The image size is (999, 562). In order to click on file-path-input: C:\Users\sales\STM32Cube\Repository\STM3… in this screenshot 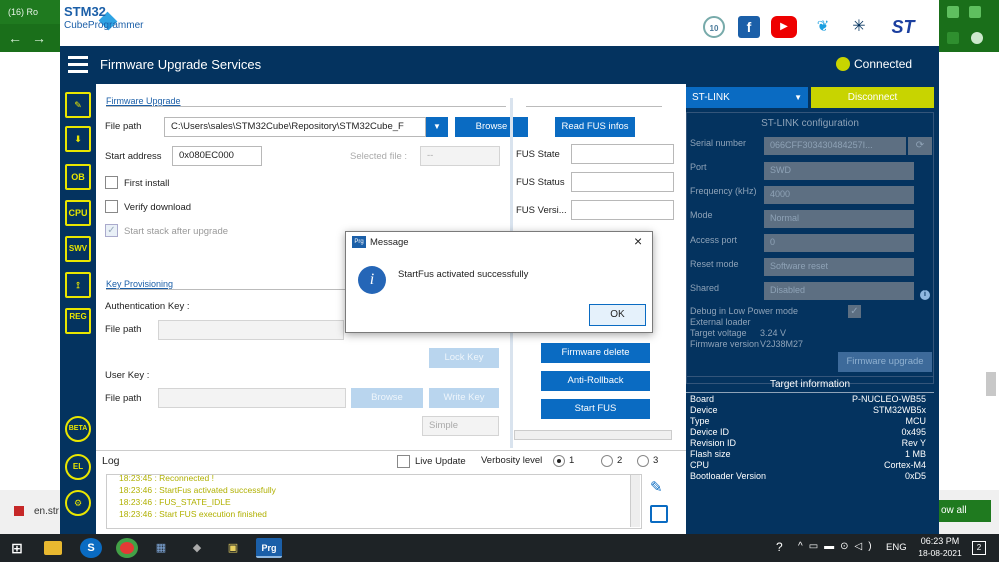, I will do `click(295, 127)`.